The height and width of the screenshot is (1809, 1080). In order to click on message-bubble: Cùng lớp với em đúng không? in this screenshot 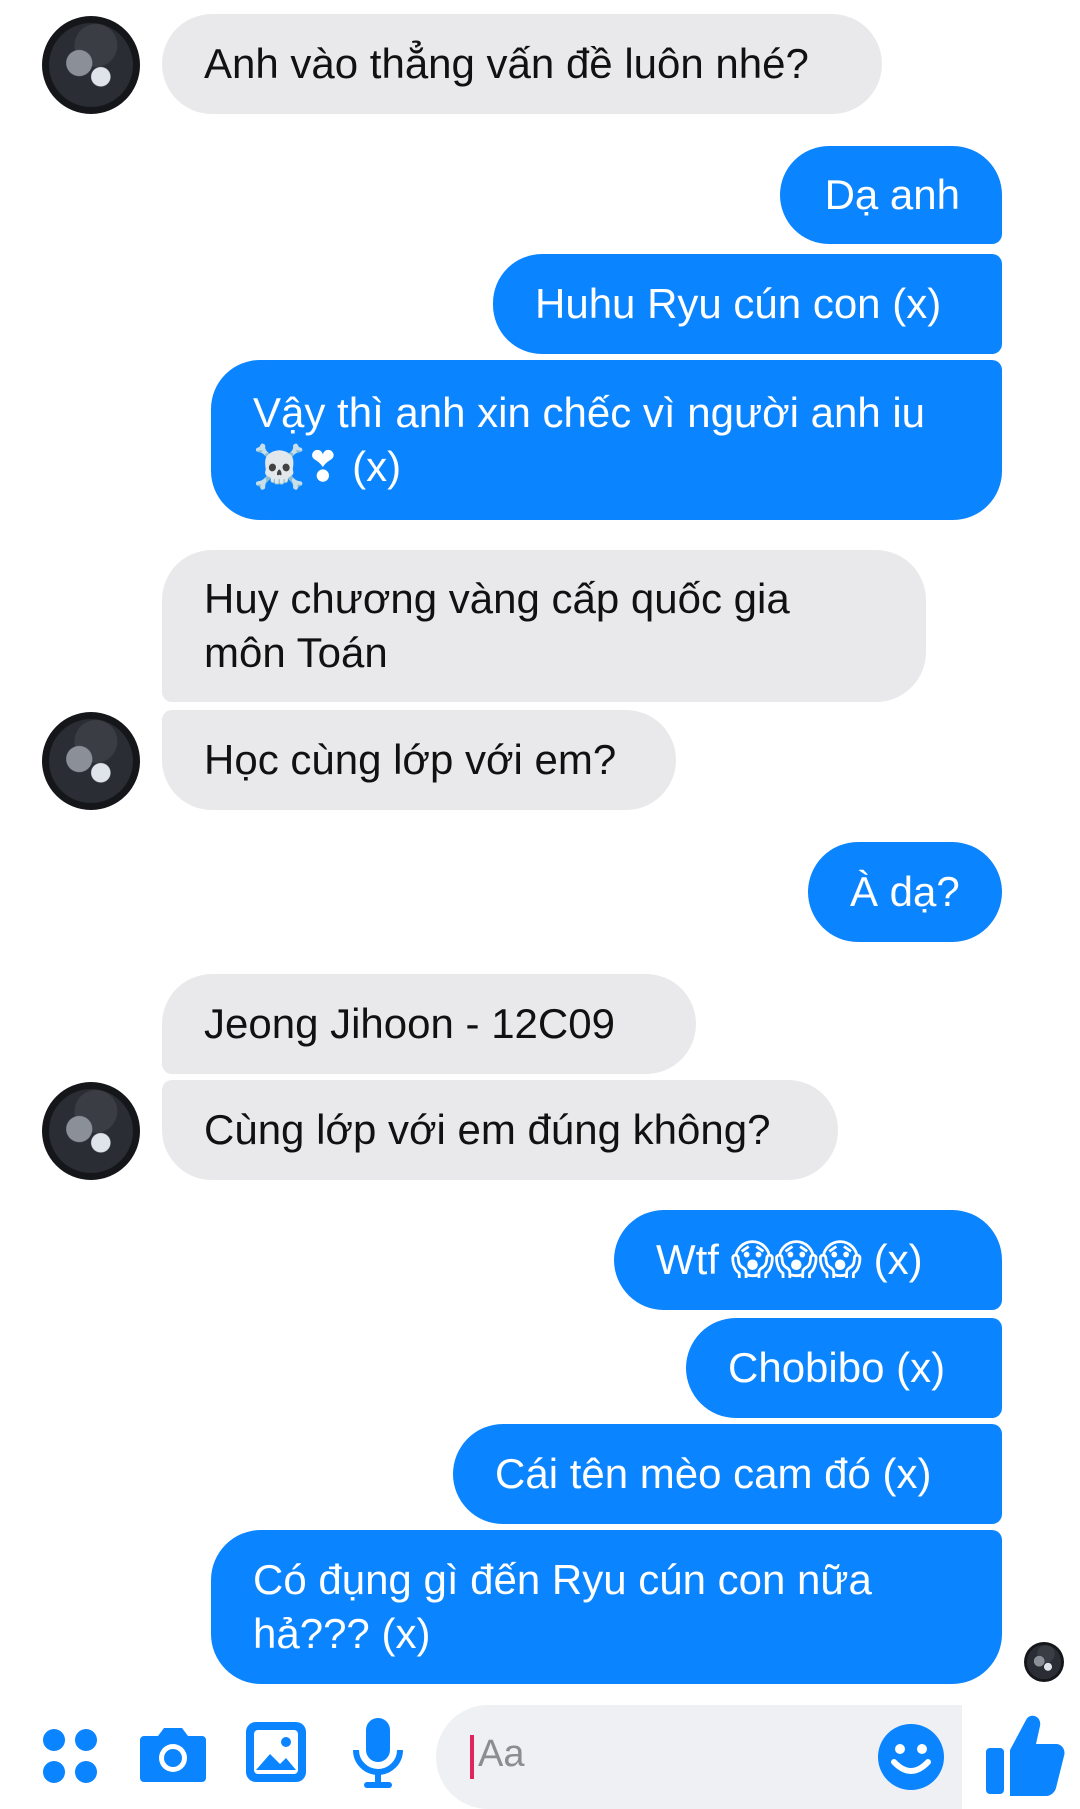, I will do `click(500, 1130)`.